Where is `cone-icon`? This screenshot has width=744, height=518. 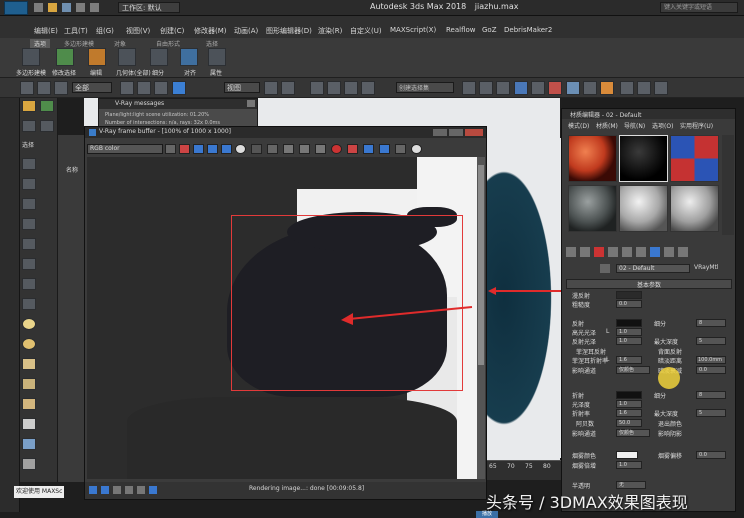 cone-icon is located at coordinates (29, 384).